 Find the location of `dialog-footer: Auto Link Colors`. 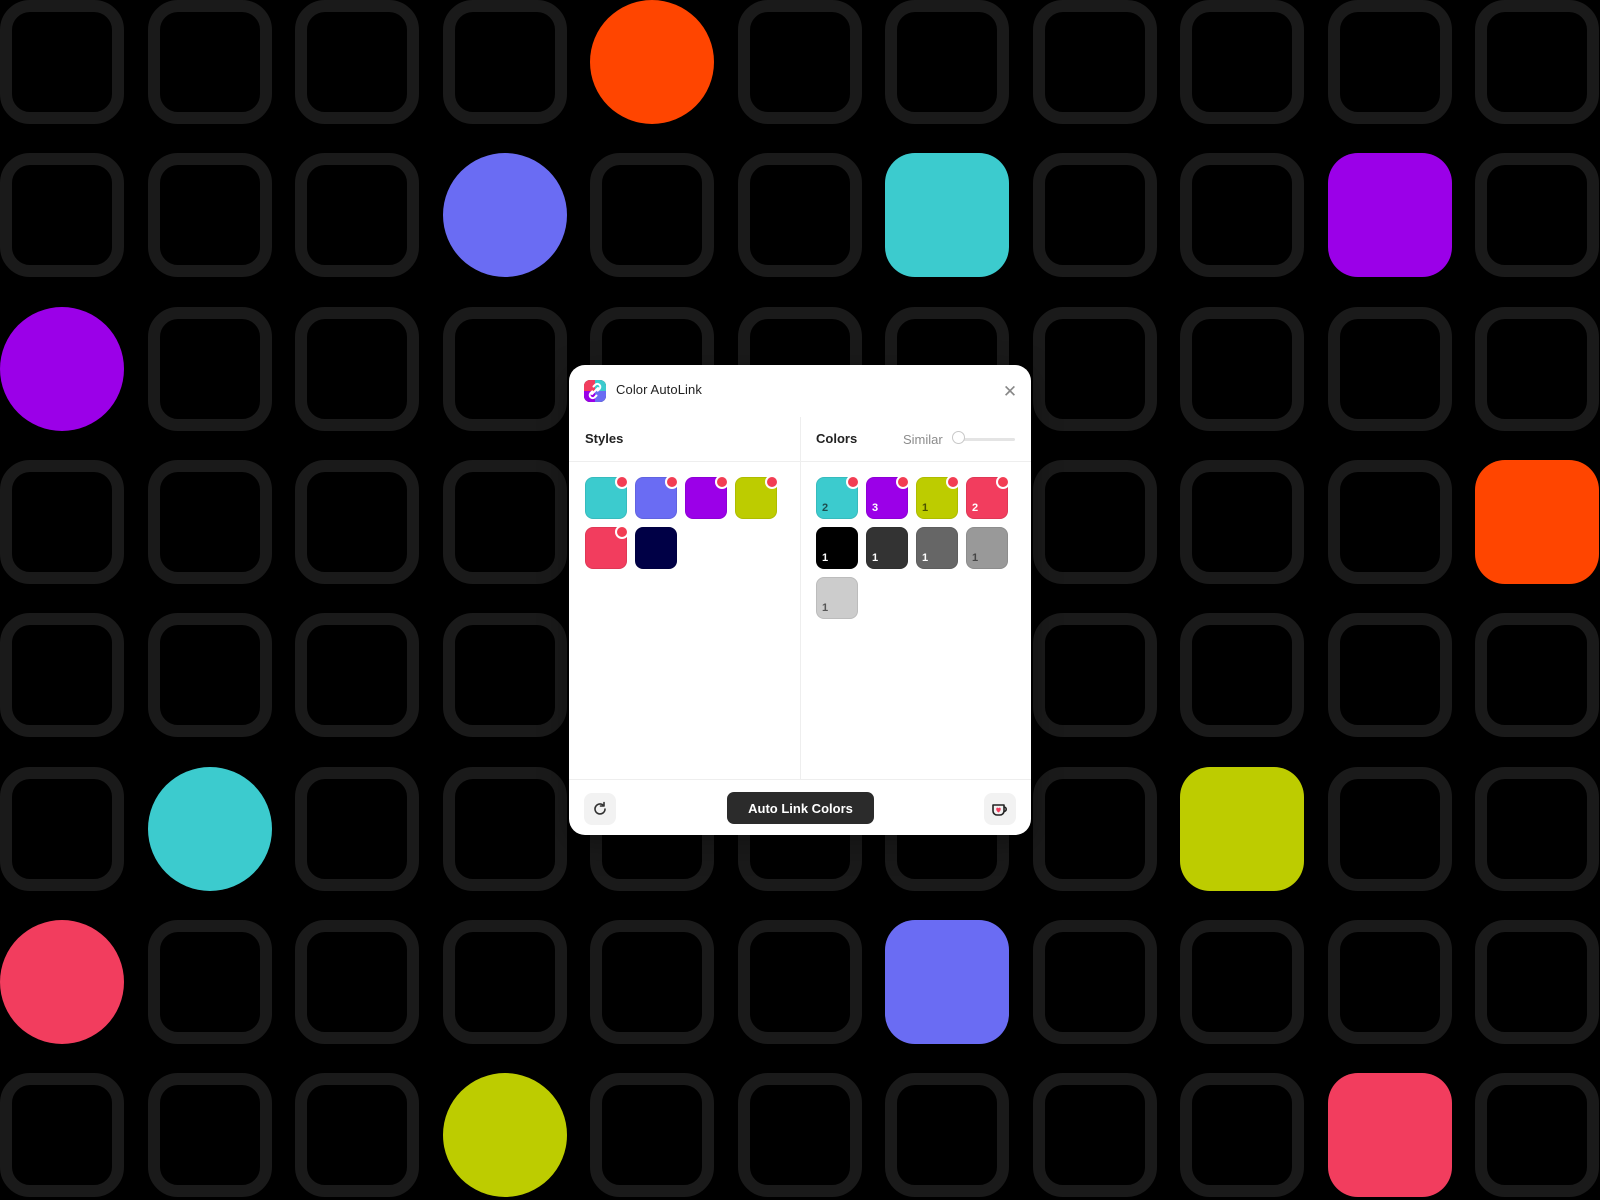

dialog-footer: Auto Link Colors is located at coordinates (800, 807).